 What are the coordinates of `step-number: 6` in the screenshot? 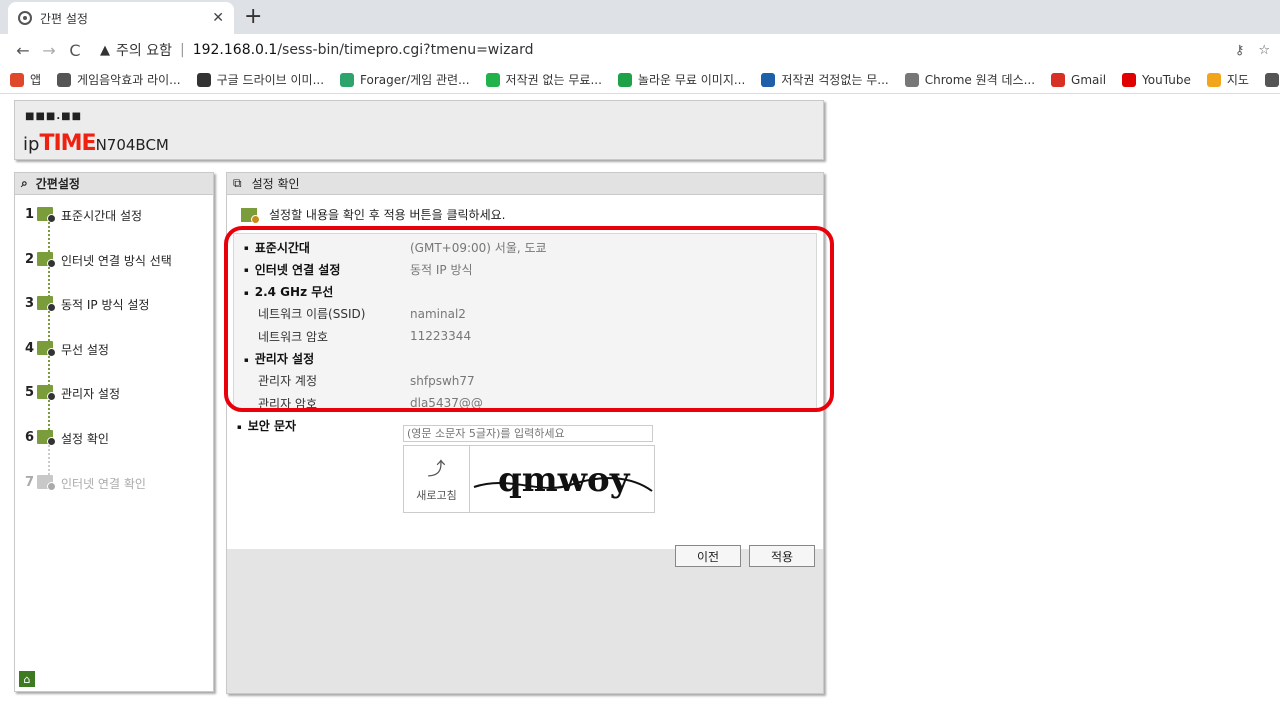 It's located at (30, 437).